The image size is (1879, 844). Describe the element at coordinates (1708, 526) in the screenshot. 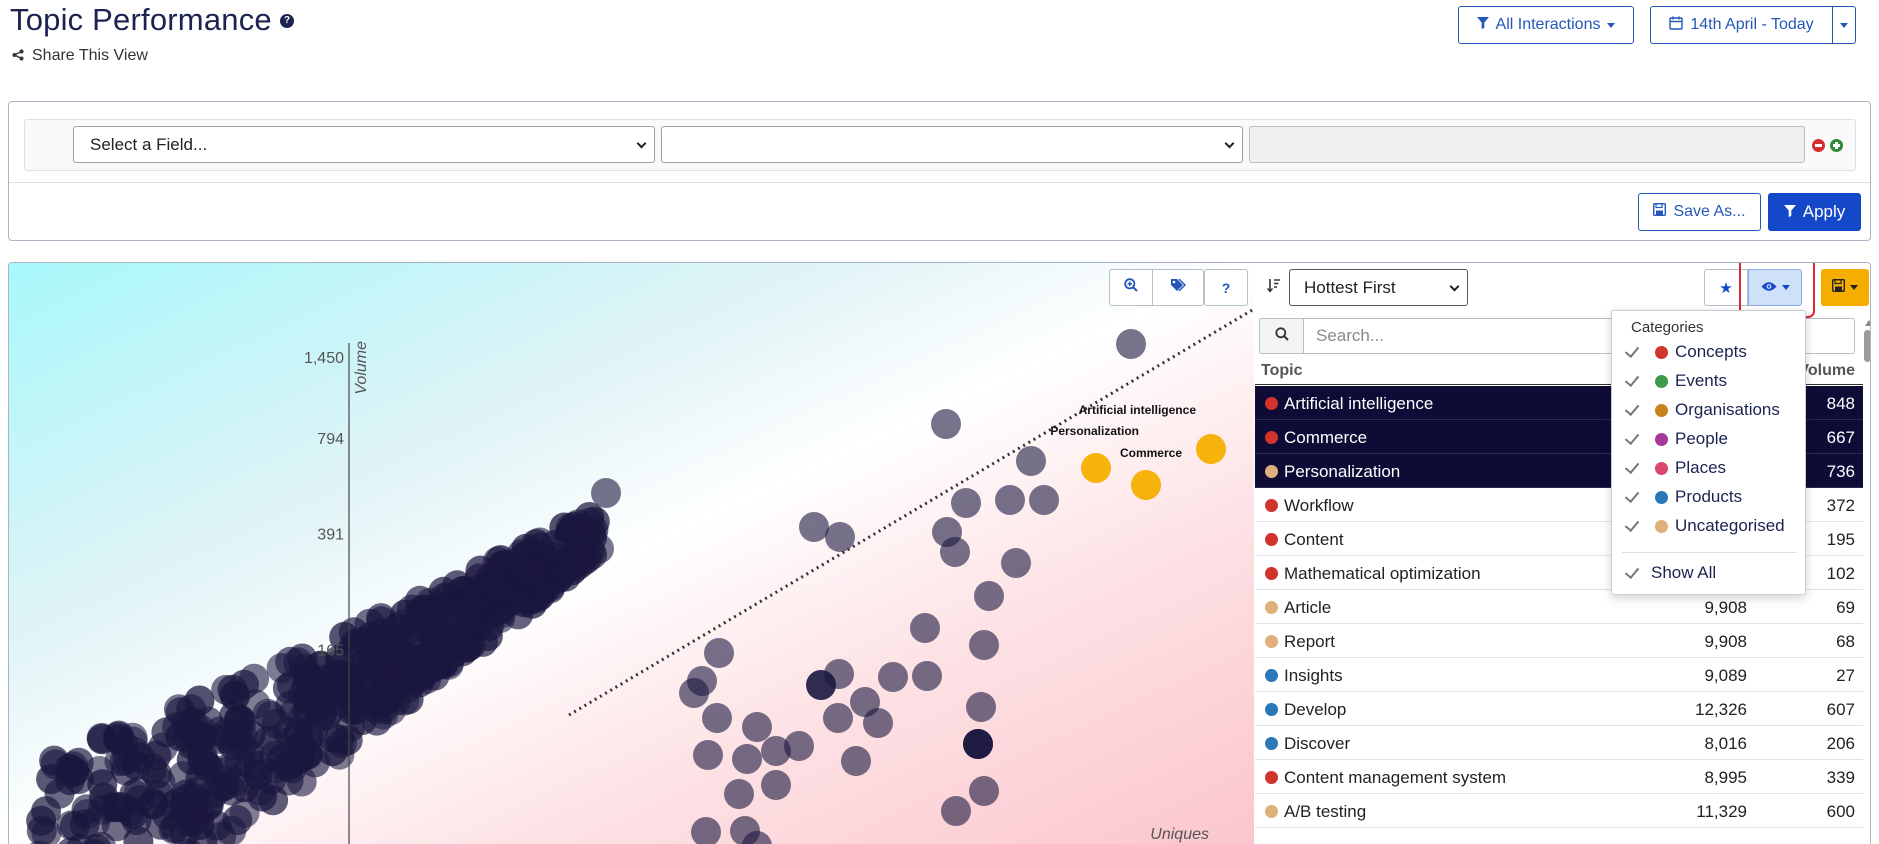

I see `category-option: Uncategorised` at that location.